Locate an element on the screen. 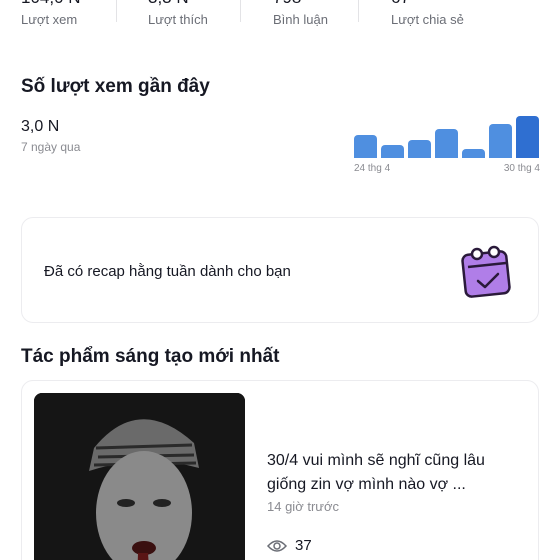  stat-comments: 798 Bình luận is located at coordinates (300, 14).